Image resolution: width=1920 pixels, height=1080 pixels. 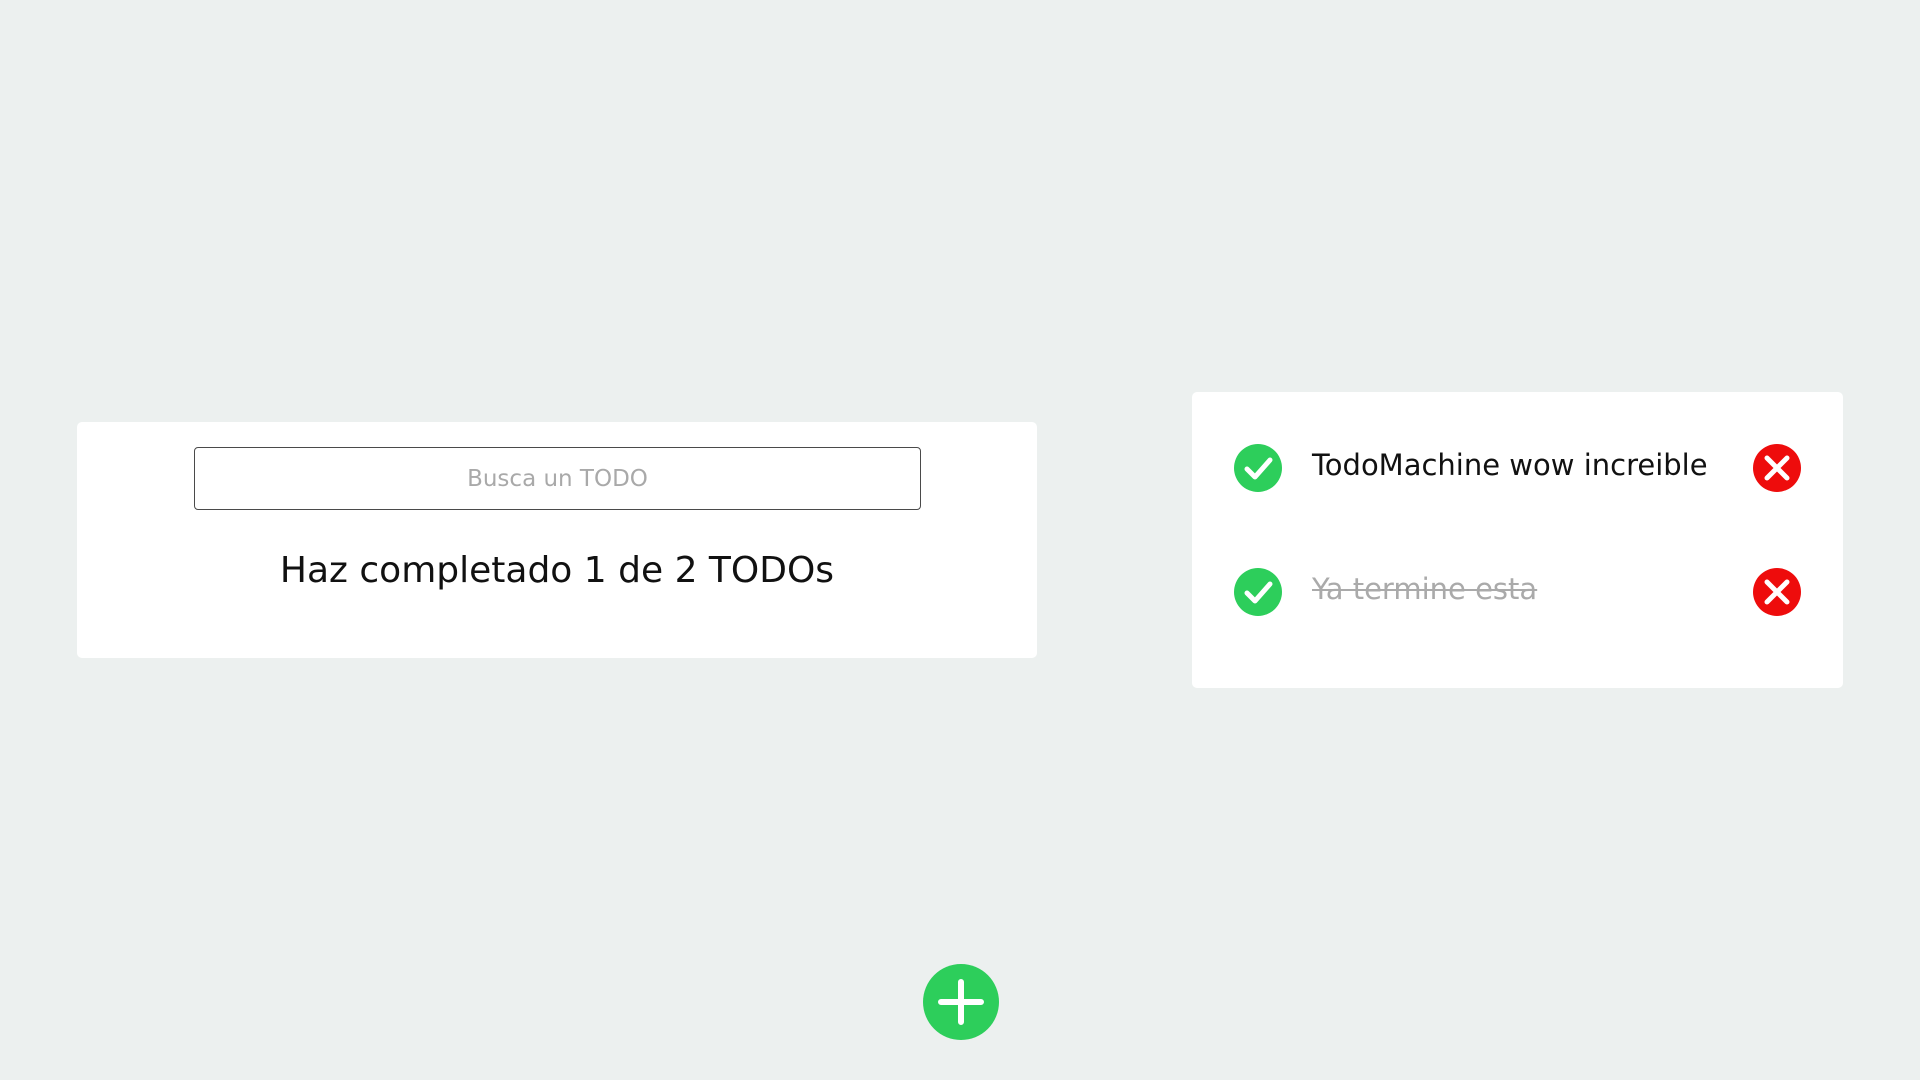 What do you see at coordinates (557, 570) in the screenshot?
I see `todo-counter: Haz completado 1 de 2 TODOs` at bounding box center [557, 570].